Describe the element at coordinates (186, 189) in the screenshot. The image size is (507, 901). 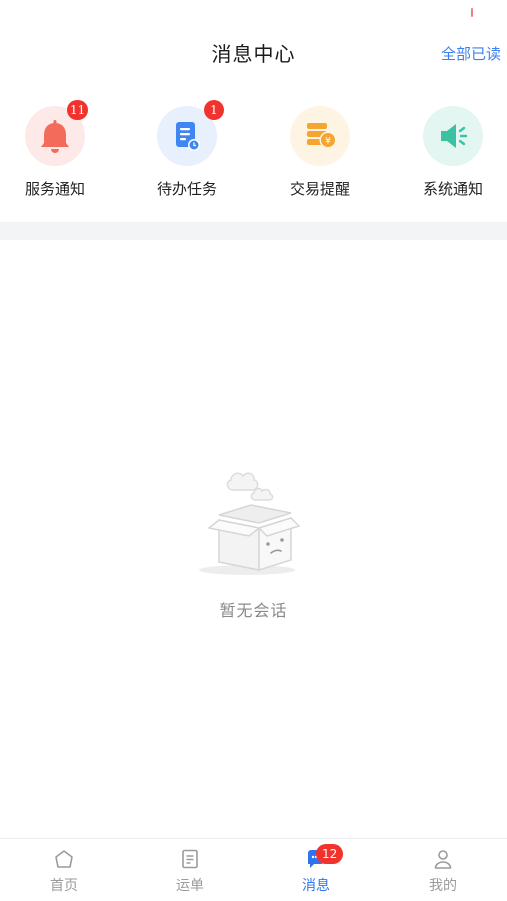
I see `shortcut-label: 待办任务` at that location.